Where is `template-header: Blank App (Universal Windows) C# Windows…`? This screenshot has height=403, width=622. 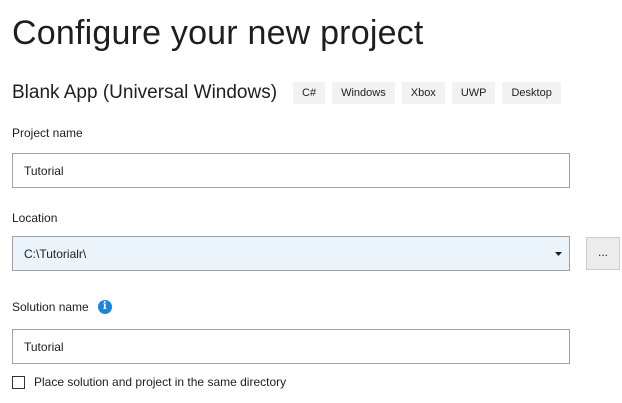
template-header: Blank App (Universal Windows) C# Windows… is located at coordinates (290, 93).